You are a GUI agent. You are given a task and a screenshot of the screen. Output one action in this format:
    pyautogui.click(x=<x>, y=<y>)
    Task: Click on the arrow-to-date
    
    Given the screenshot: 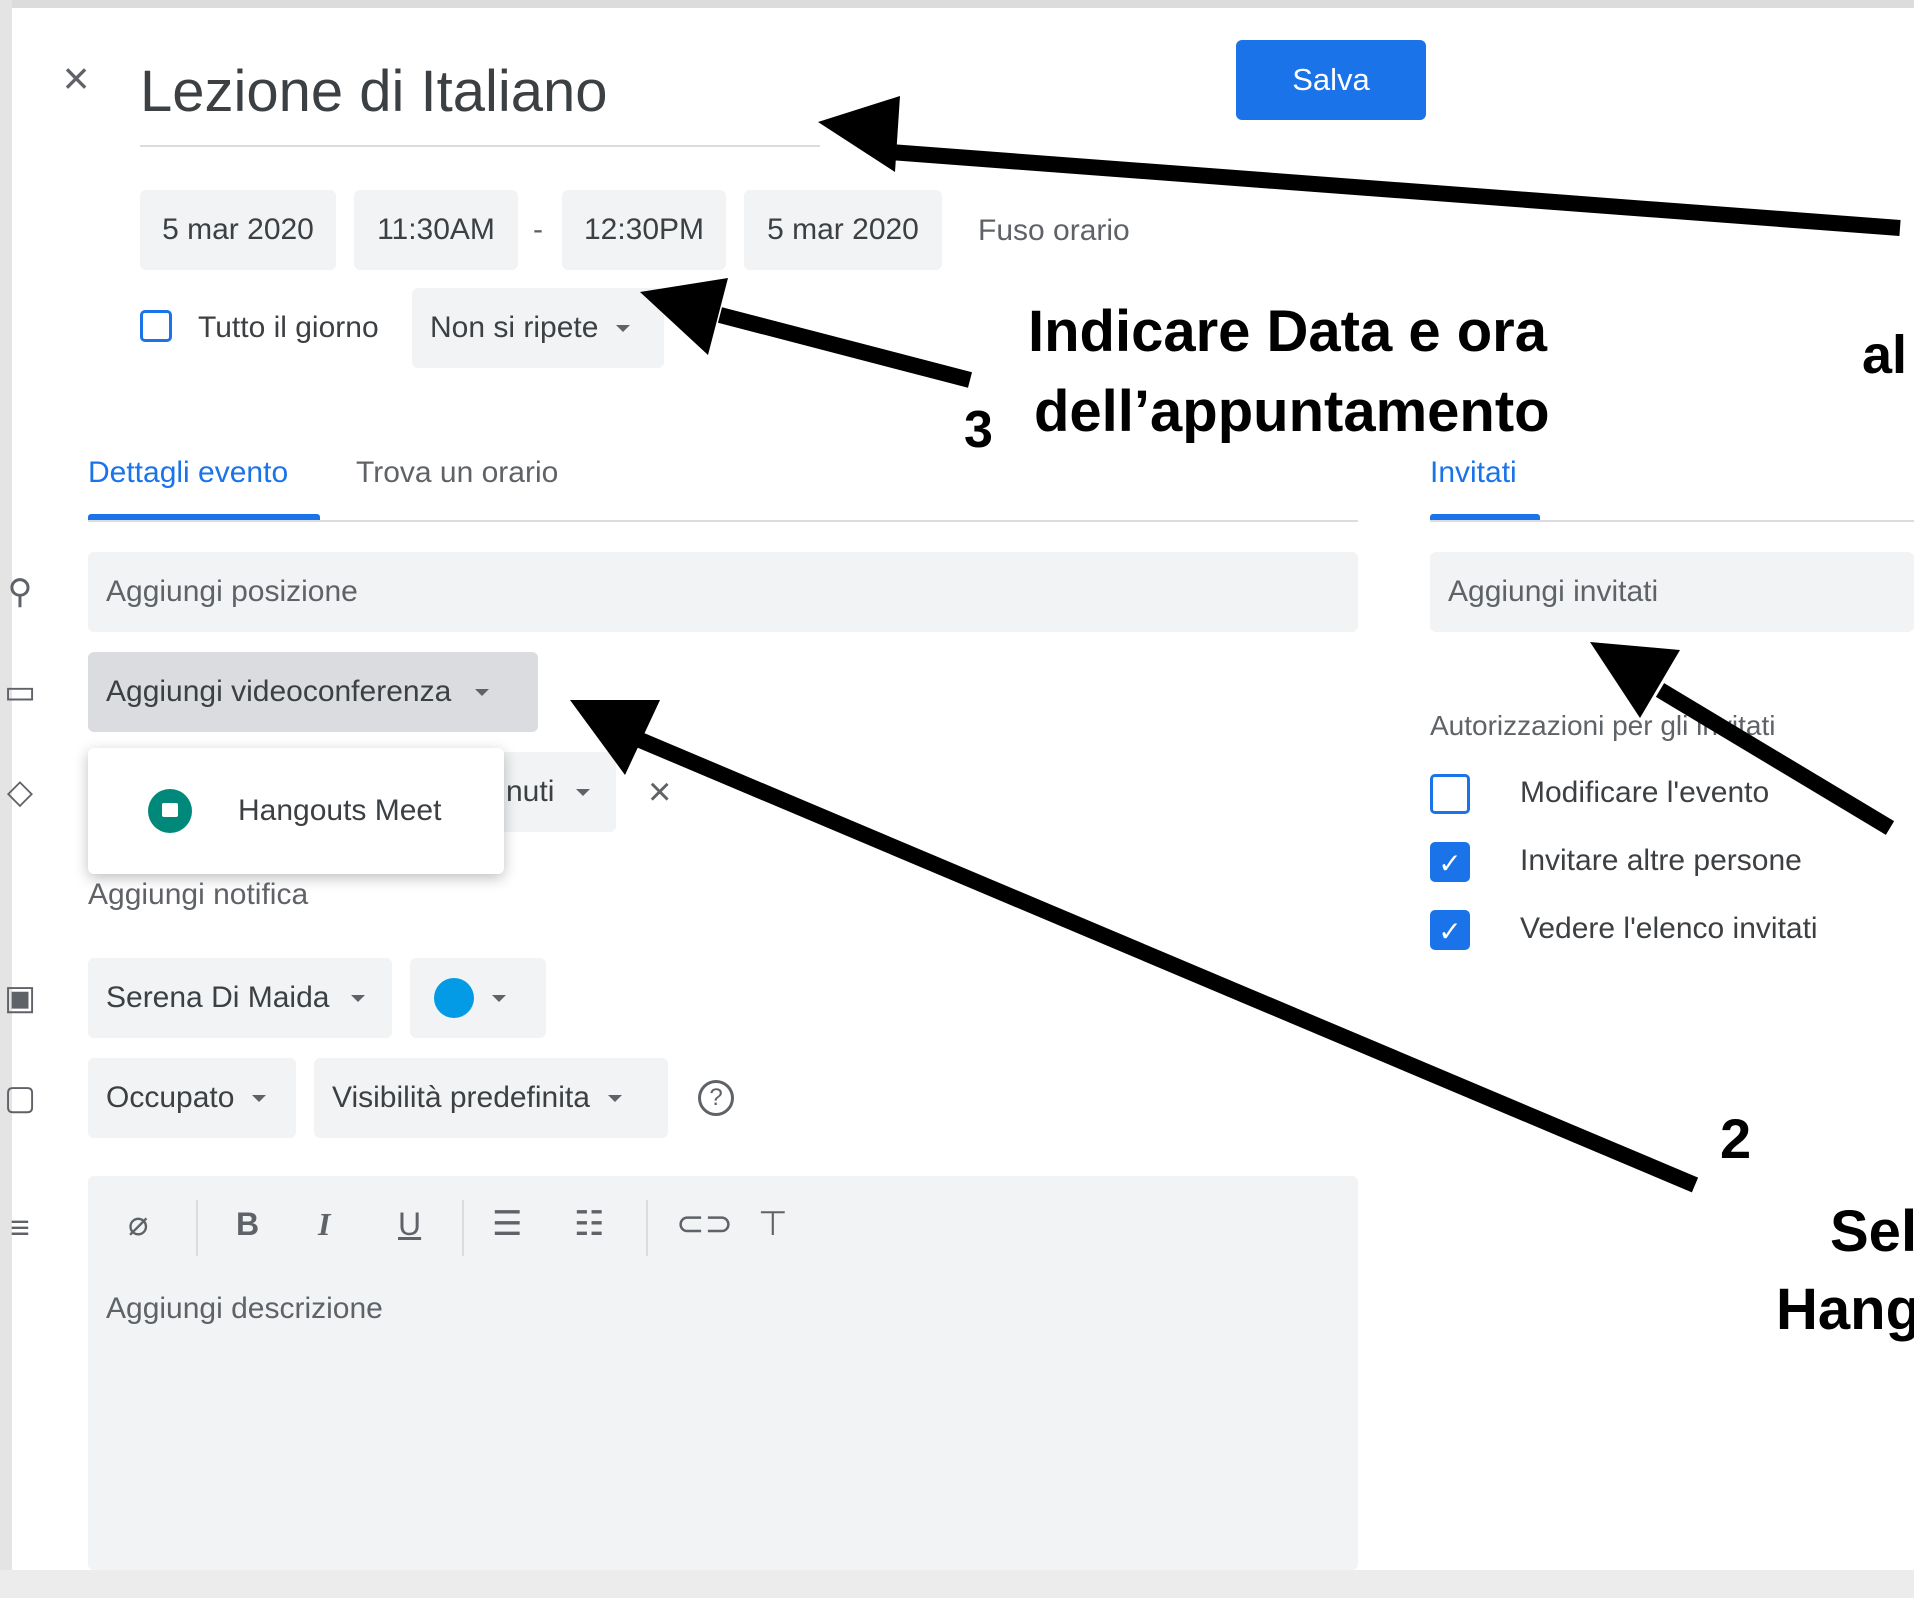 What is the action you would take?
    pyautogui.click(x=845, y=347)
    